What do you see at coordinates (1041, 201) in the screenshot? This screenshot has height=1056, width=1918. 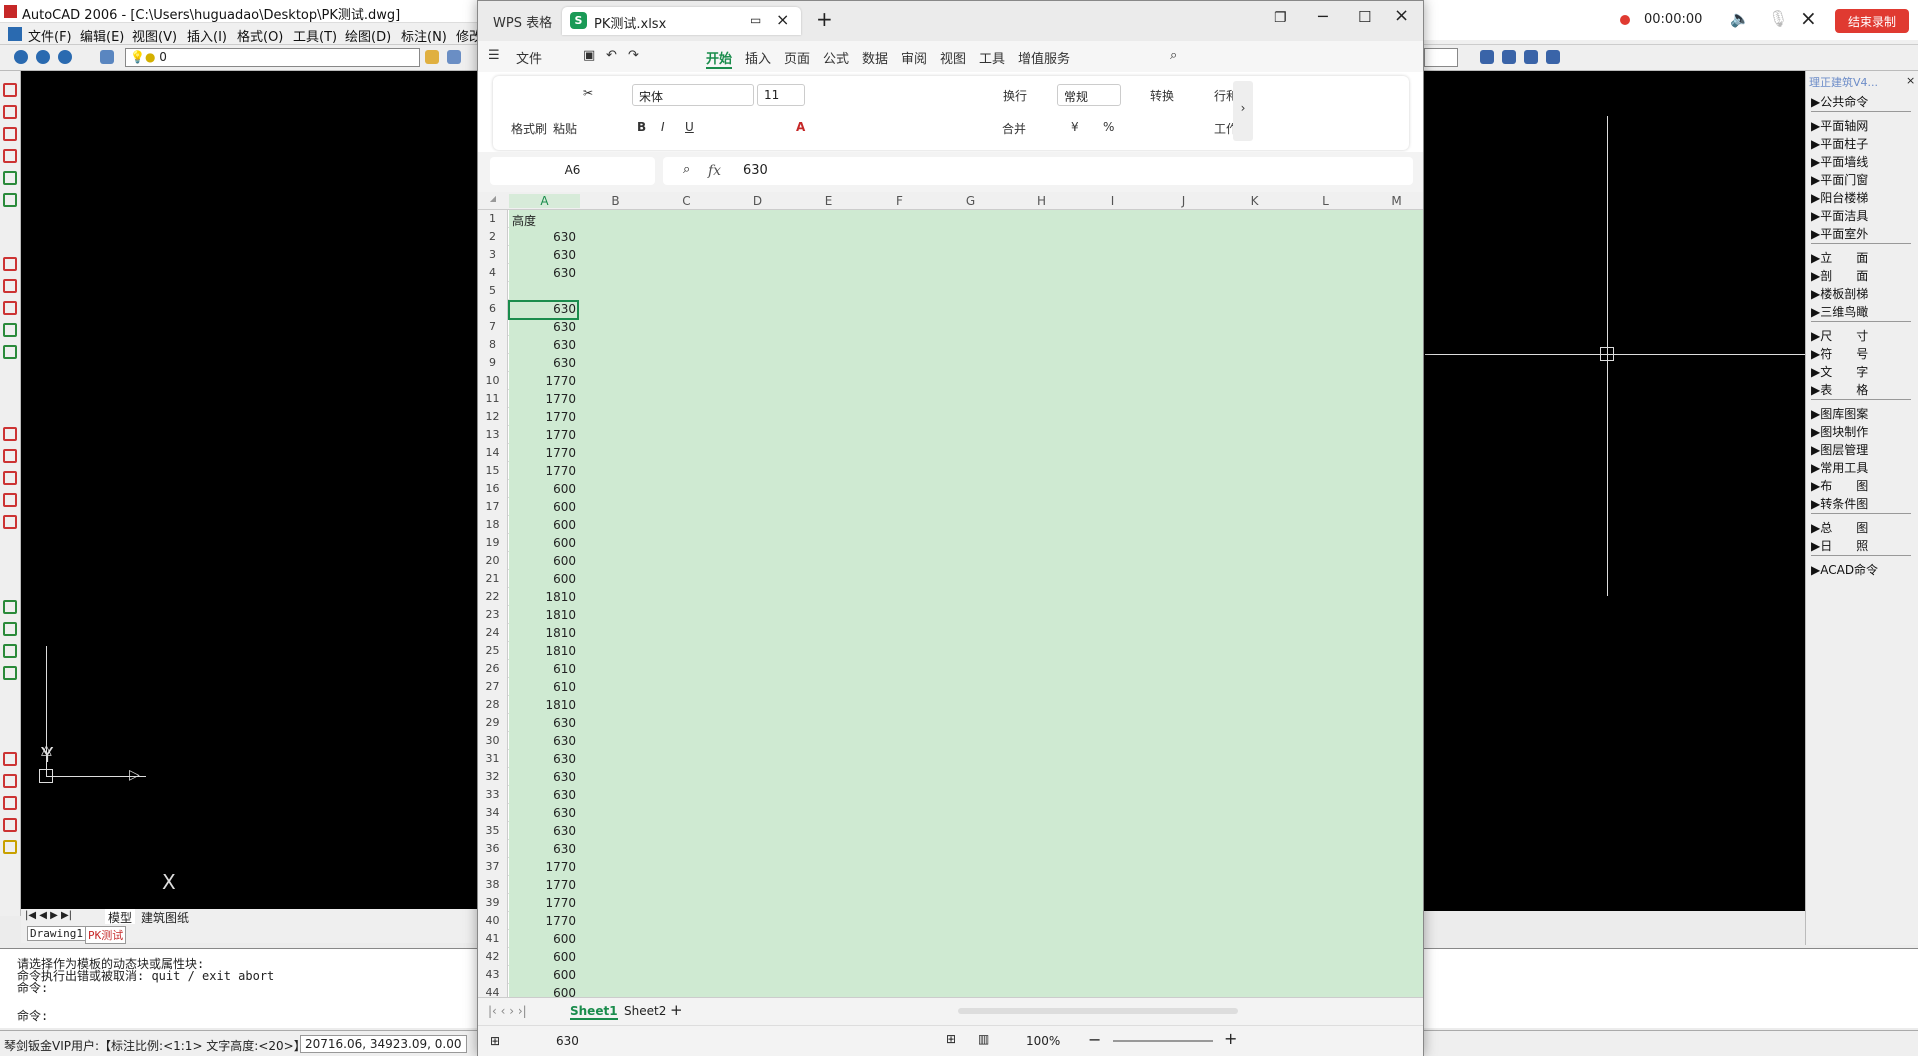 I see `column-header: H` at bounding box center [1041, 201].